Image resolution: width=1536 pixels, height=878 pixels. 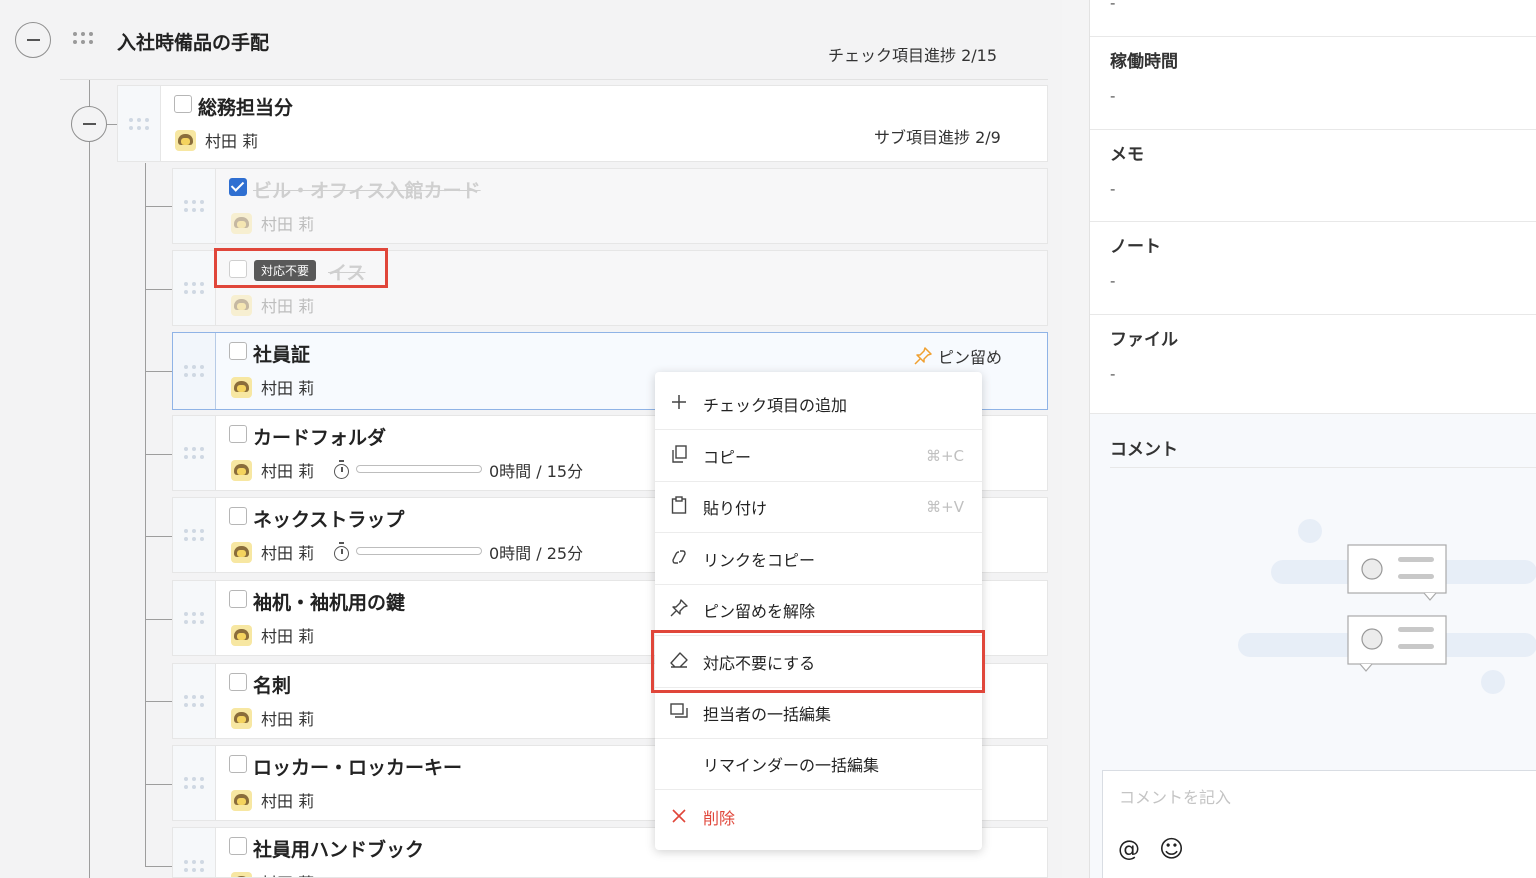 What do you see at coordinates (818, 816) in the screenshot?
I see `menu-delete: 削除` at bounding box center [818, 816].